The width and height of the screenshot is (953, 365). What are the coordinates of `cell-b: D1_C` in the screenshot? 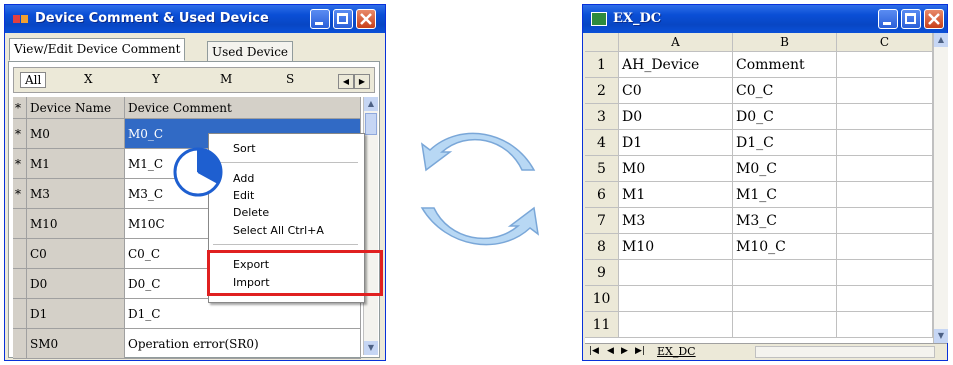 It's located at (785, 143).